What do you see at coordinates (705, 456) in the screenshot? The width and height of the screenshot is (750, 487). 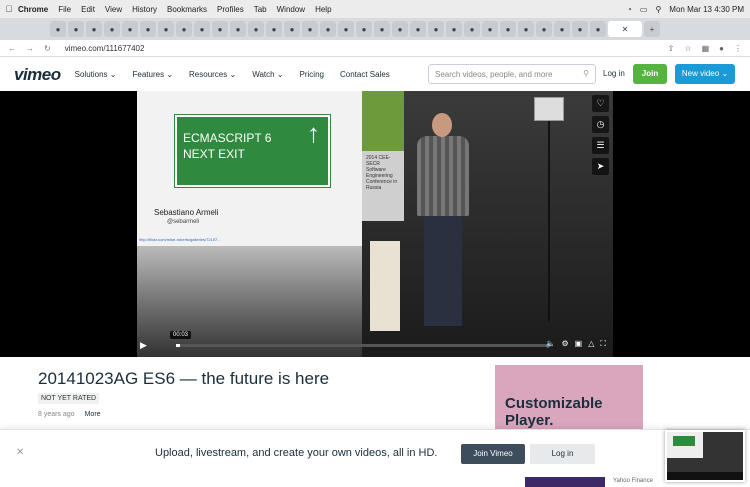 I see `mini-player-preview` at bounding box center [705, 456].